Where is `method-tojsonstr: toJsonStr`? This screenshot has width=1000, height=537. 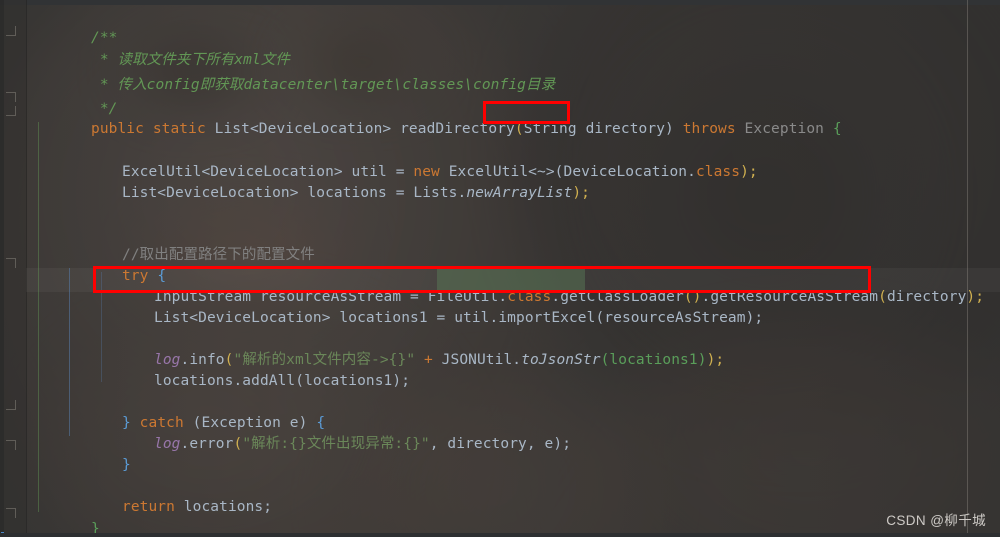 method-tojsonstr: toJsonStr is located at coordinates (561, 360).